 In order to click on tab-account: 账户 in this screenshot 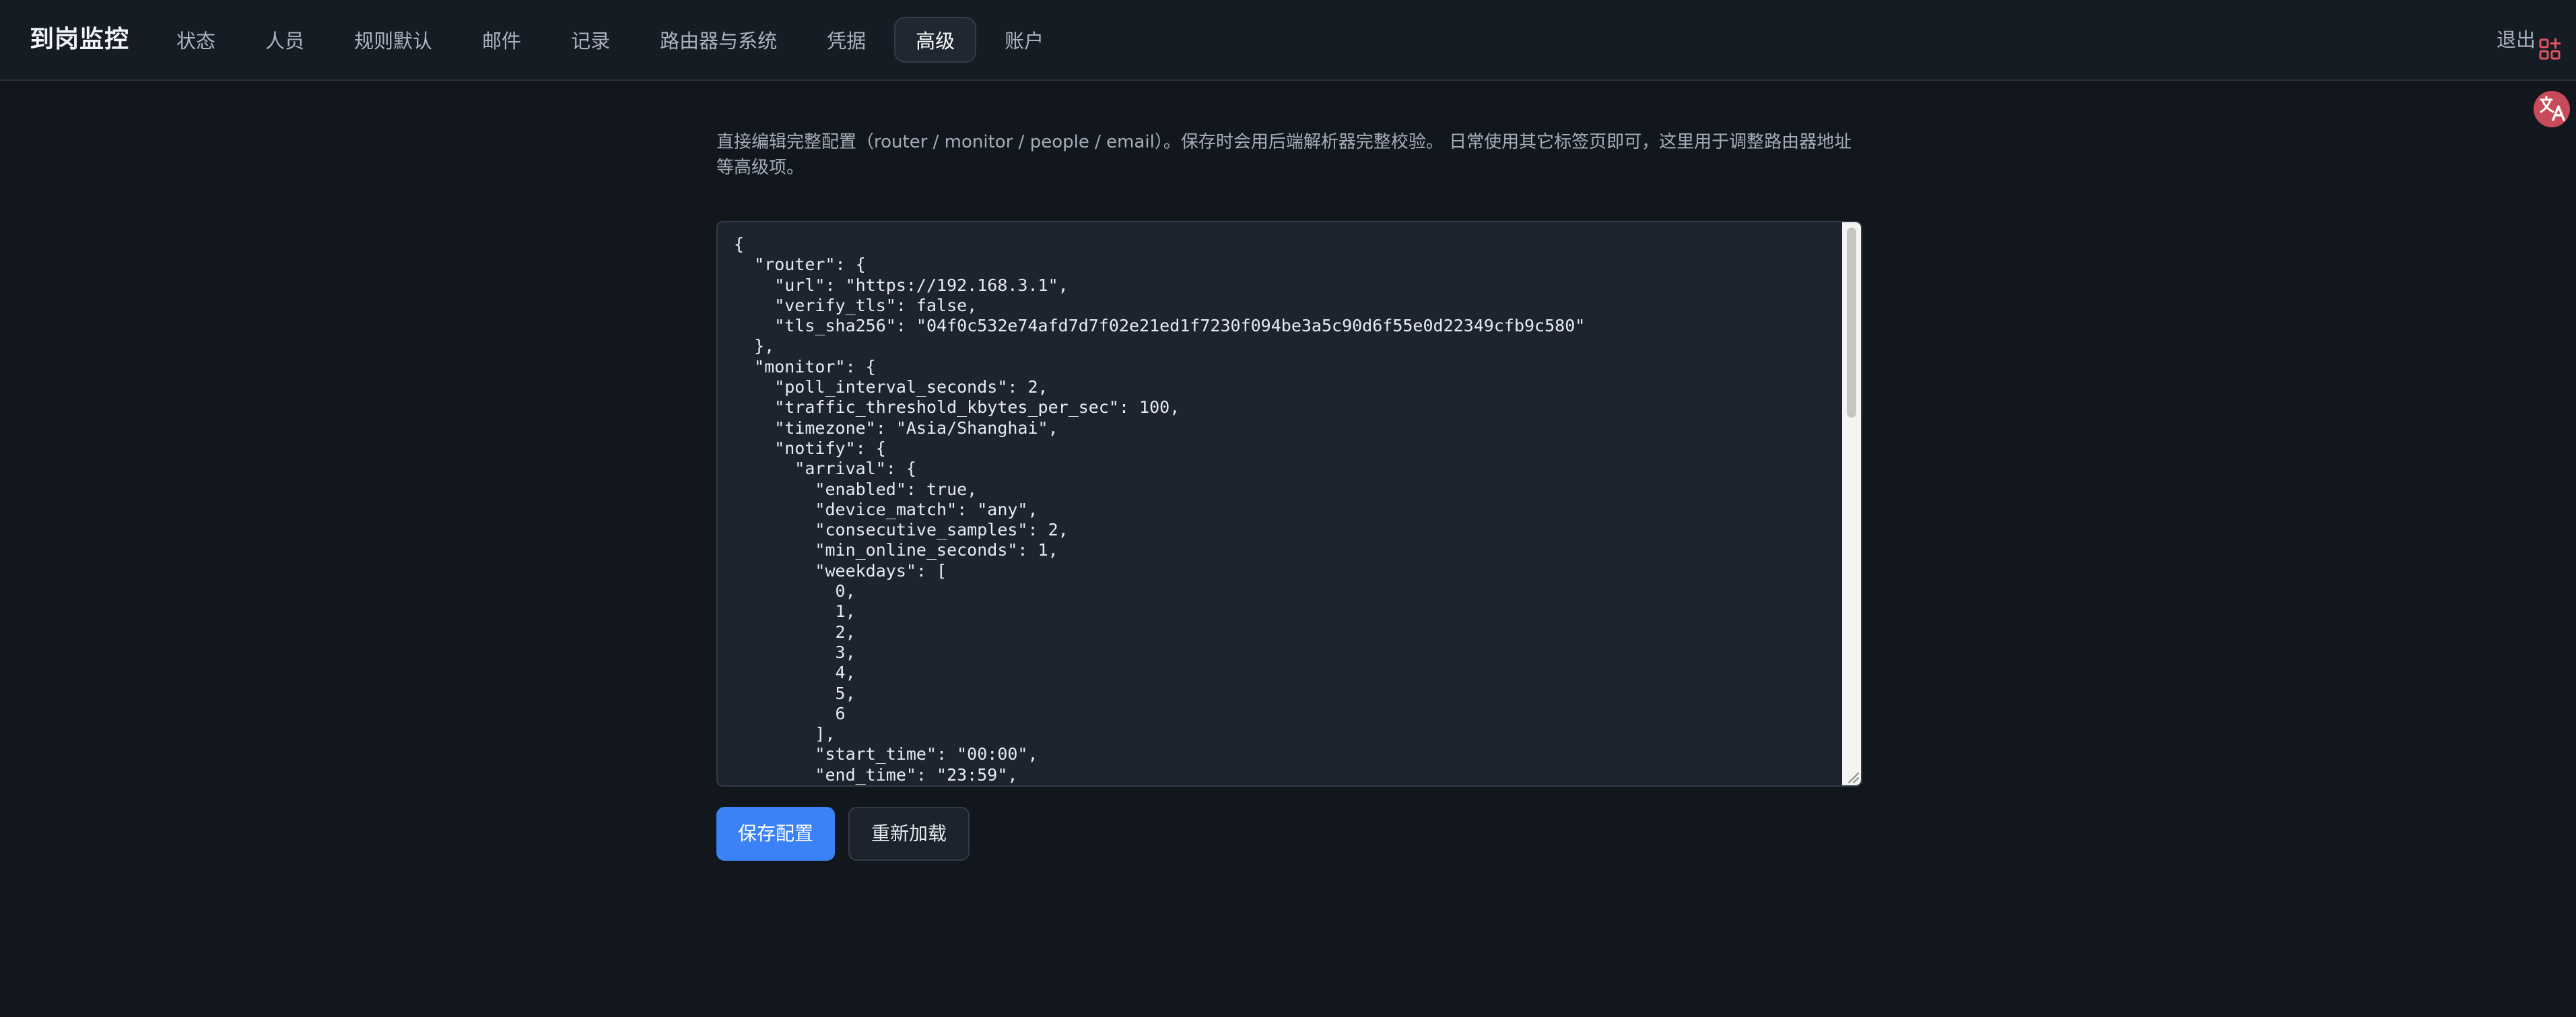, I will do `click(1024, 40)`.